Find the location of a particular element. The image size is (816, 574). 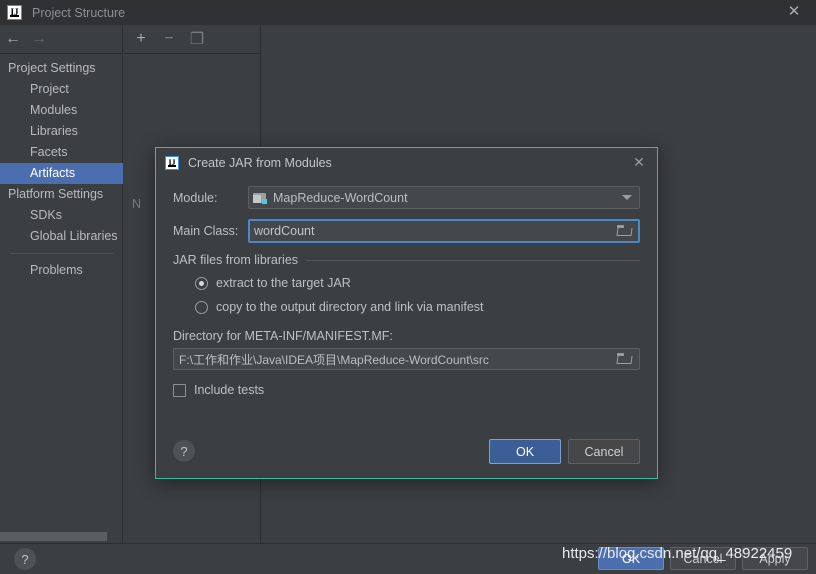

artifacts-toolbar-divider is located at coordinates (192, 53).